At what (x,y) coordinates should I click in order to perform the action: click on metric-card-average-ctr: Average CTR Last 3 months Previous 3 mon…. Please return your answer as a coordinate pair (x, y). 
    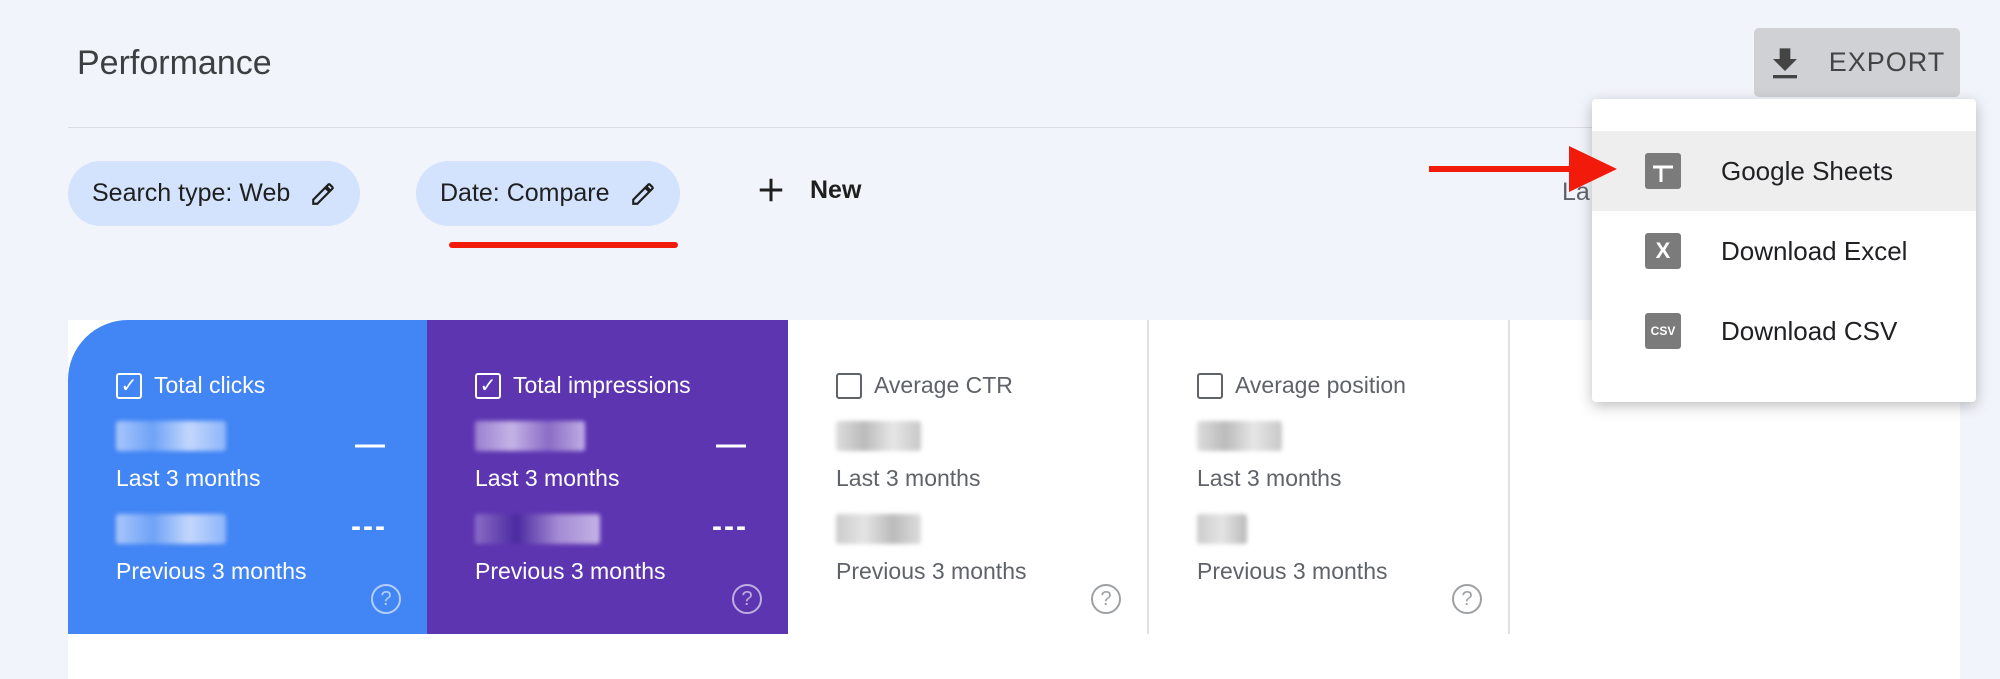
    Looking at the image, I should click on (968, 477).